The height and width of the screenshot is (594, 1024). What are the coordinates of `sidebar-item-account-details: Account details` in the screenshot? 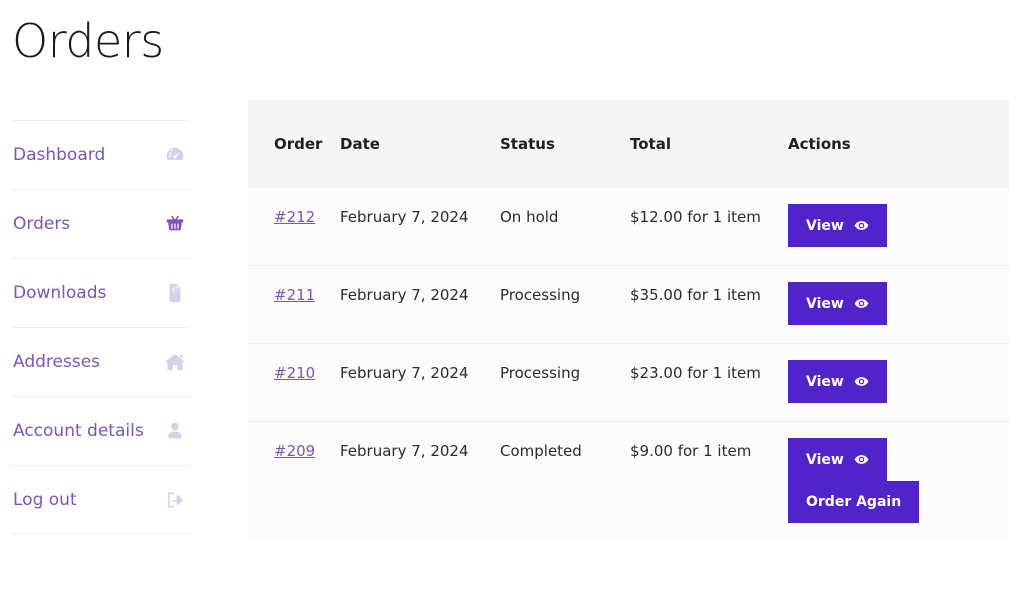 It's located at (101, 430).